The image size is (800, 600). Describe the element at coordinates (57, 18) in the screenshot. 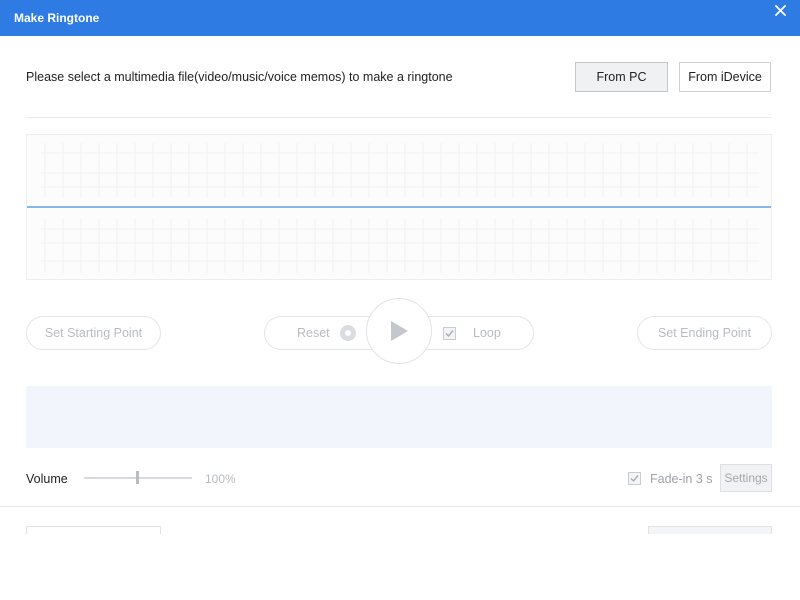

I see `window-title: Make Ringtone` at that location.